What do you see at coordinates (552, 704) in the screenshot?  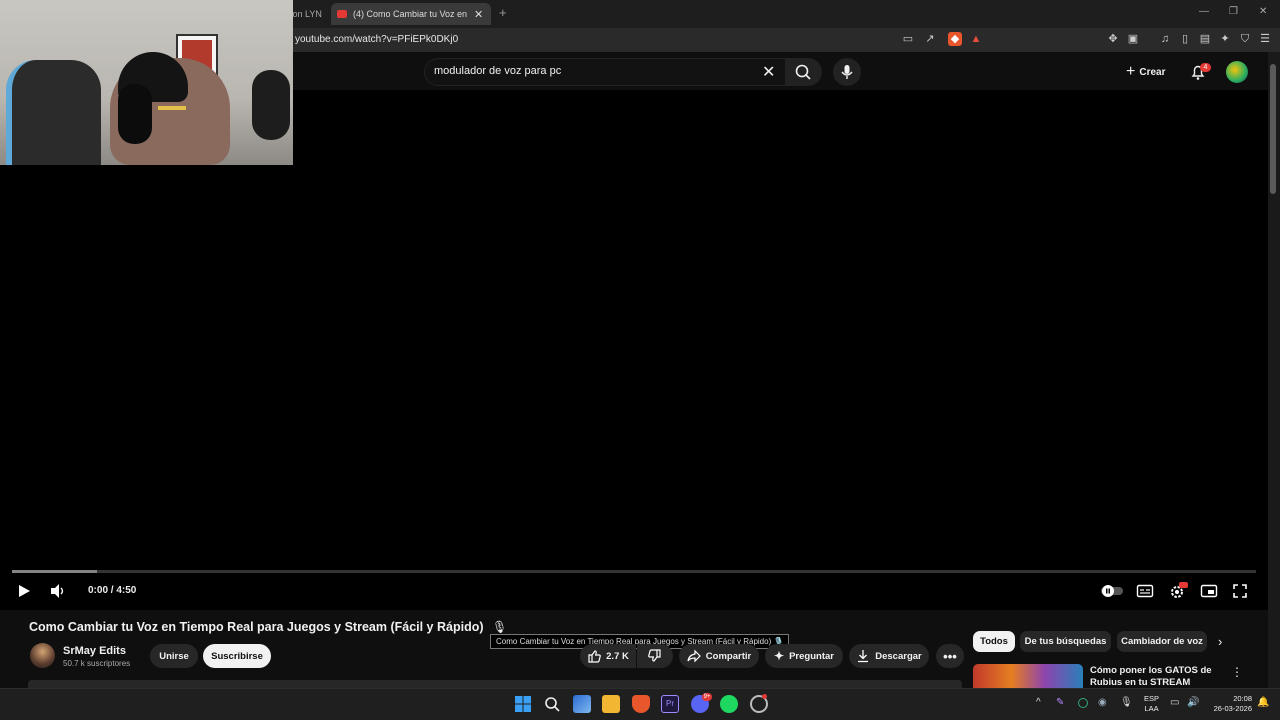 I see `taskbar-search-icon` at bounding box center [552, 704].